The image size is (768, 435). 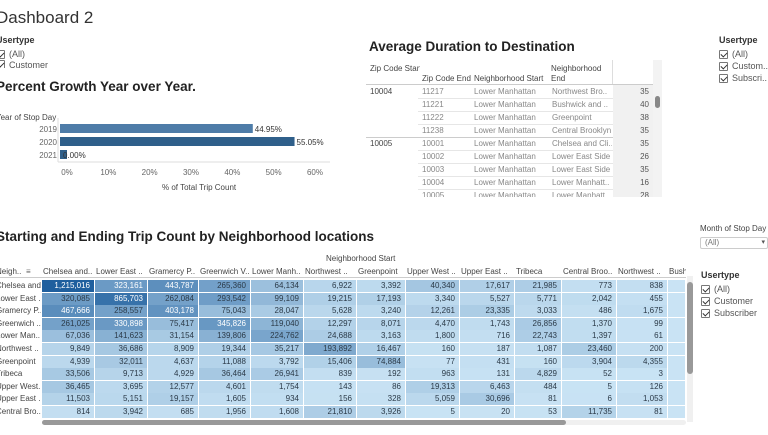 What do you see at coordinates (277, 311) in the screenshot?
I see `heatmap-cell: 28,047` at bounding box center [277, 311].